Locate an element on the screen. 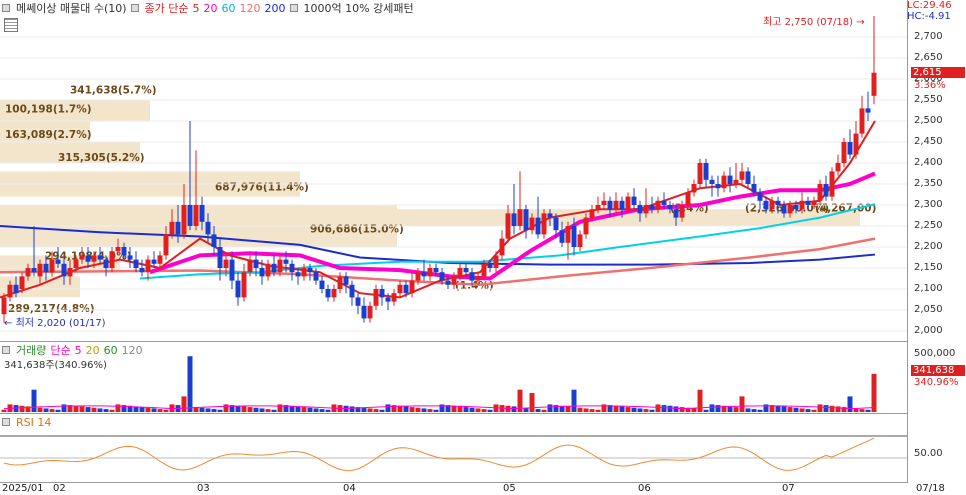 This screenshot has height=495, width=966. volume-profile-bar is located at coordinates (430, 217).